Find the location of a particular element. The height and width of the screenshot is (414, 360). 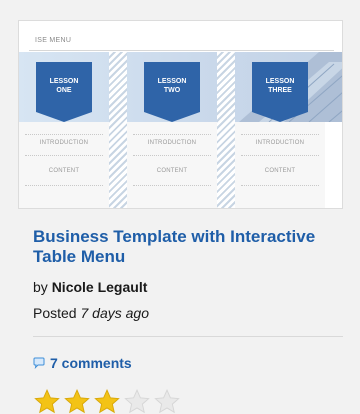

lesson-column-three: LESSON THREE INTRODUCTION CONTENT is located at coordinates (280, 130).